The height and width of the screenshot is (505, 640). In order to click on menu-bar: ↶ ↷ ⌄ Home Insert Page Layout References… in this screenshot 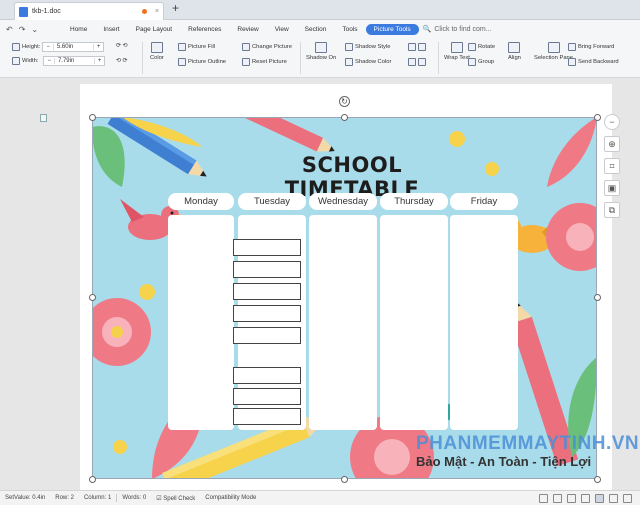, I will do `click(320, 29)`.